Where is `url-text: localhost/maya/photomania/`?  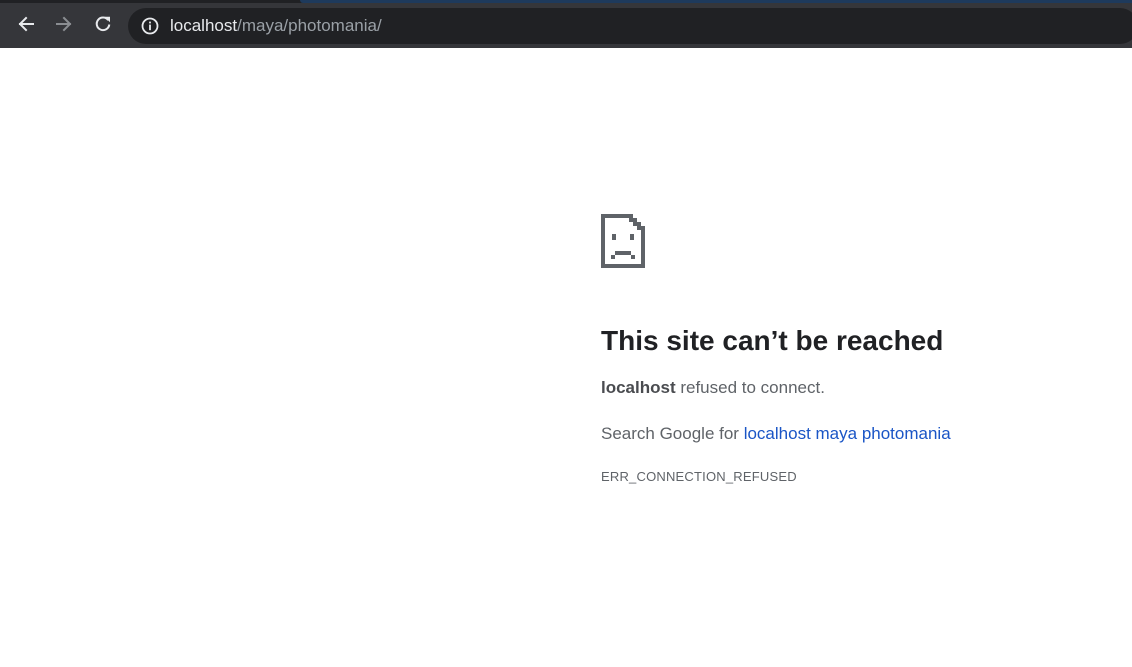 url-text: localhost/maya/photomania/ is located at coordinates (276, 26).